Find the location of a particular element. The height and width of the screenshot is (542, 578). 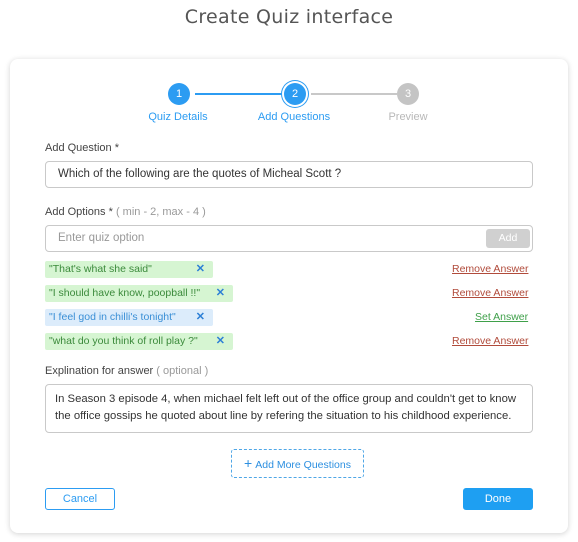

option-chip: "I should have know, poopball !!" ✕ is located at coordinates (139, 293).